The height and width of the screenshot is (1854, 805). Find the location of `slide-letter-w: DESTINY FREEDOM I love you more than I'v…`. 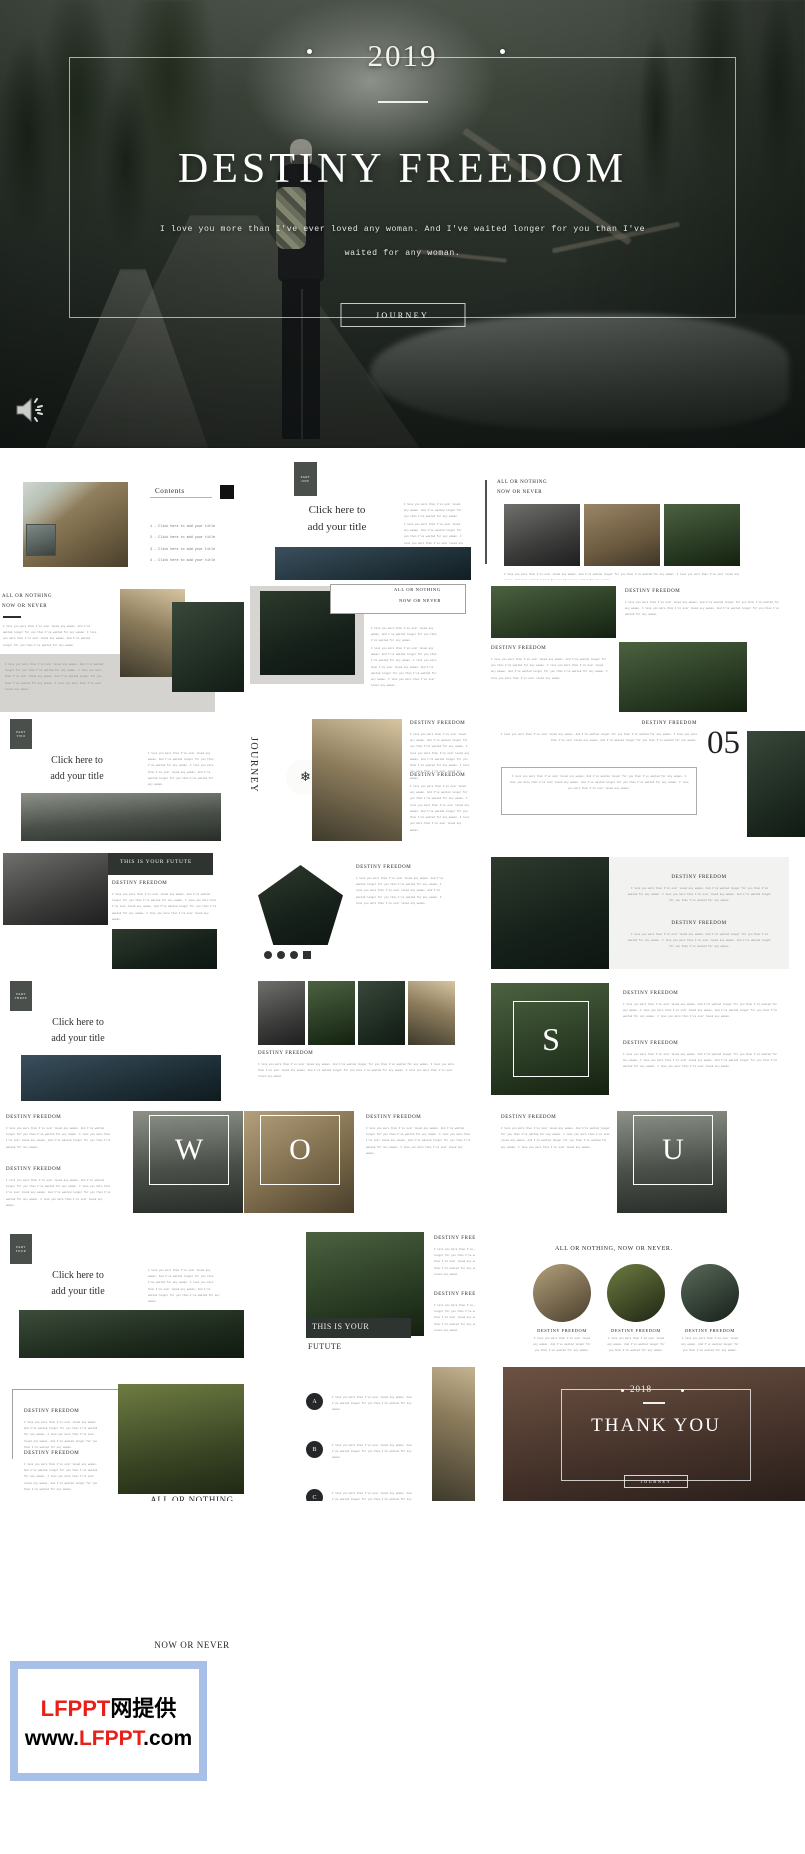

slide-letter-w: DESTINY FREEDOM I love you more than I'v… is located at coordinates (122, 1168).